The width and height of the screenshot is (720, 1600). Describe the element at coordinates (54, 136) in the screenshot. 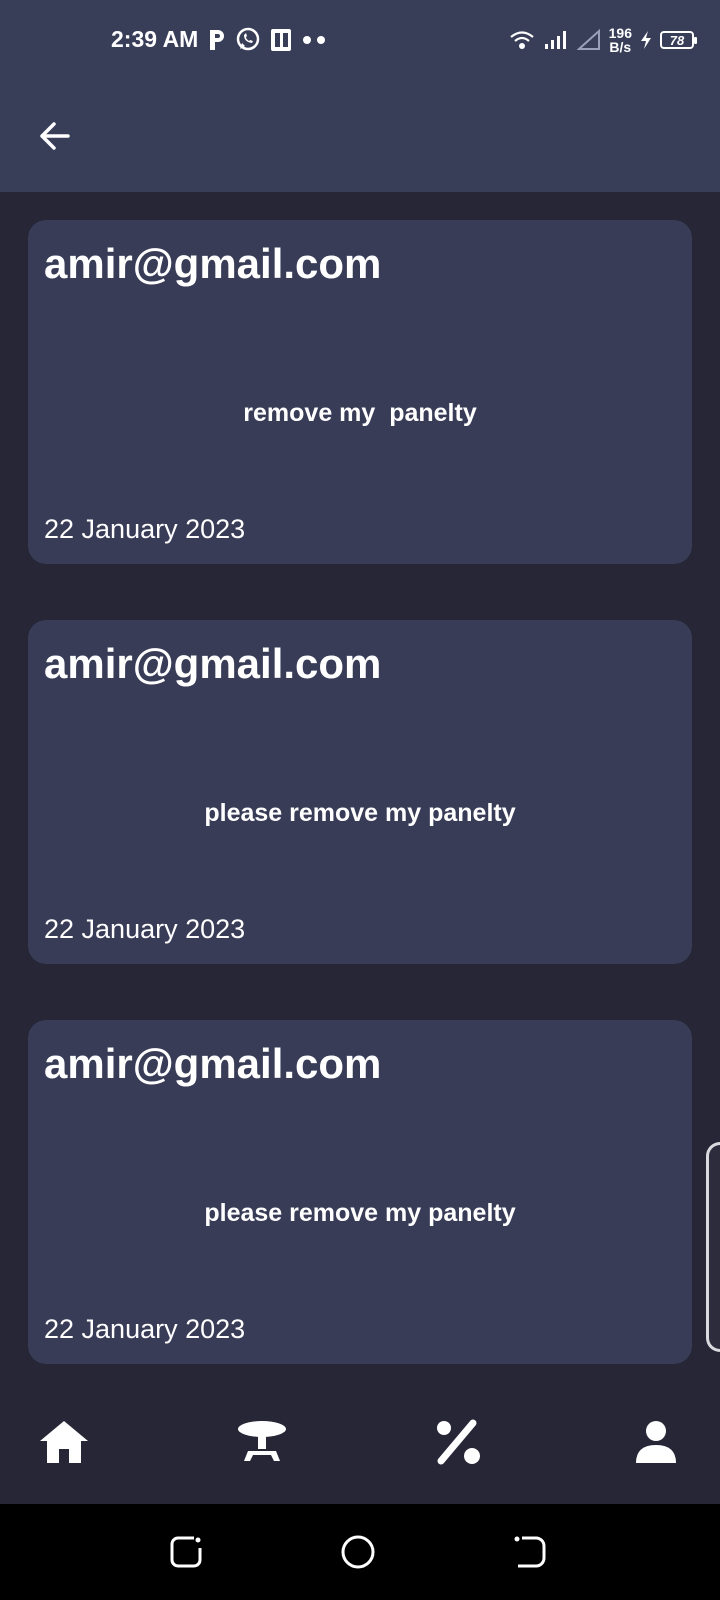

I see `arrow-left-icon` at that location.